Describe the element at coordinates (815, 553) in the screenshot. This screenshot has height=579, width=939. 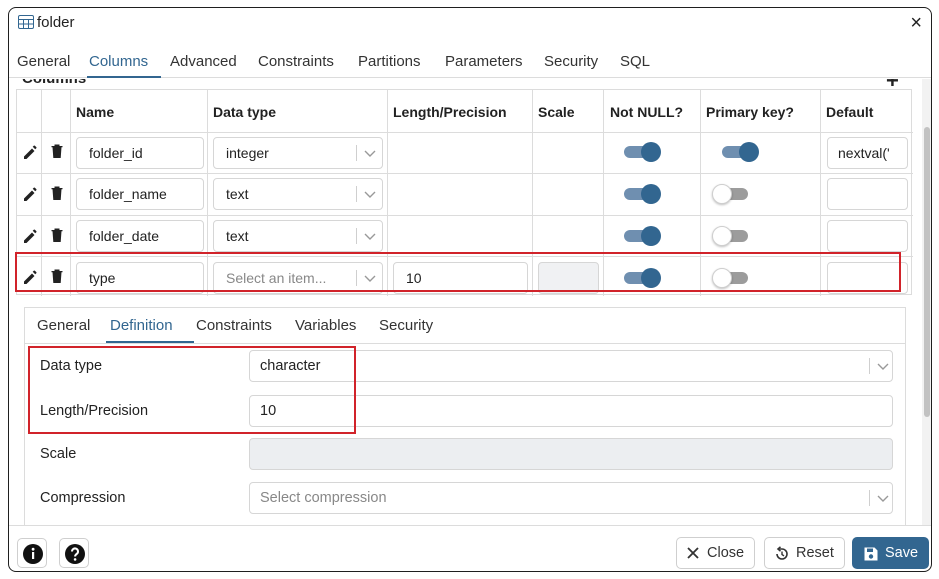
I see `reset-button-label: Reset` at that location.